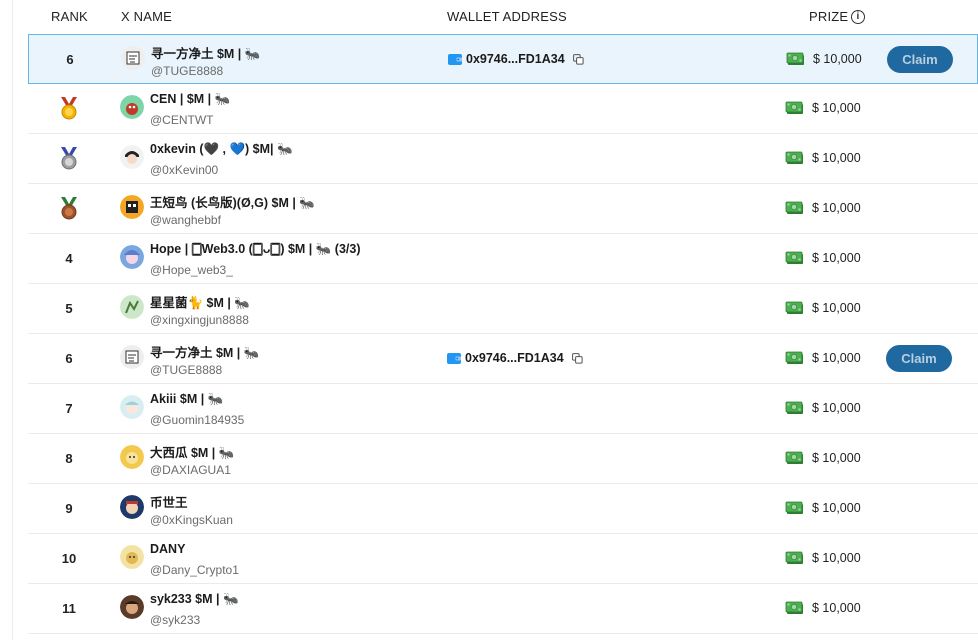  I want to click on table-row: 9 币世王 @0xKingsKuan $ 10,000, so click(503, 509).